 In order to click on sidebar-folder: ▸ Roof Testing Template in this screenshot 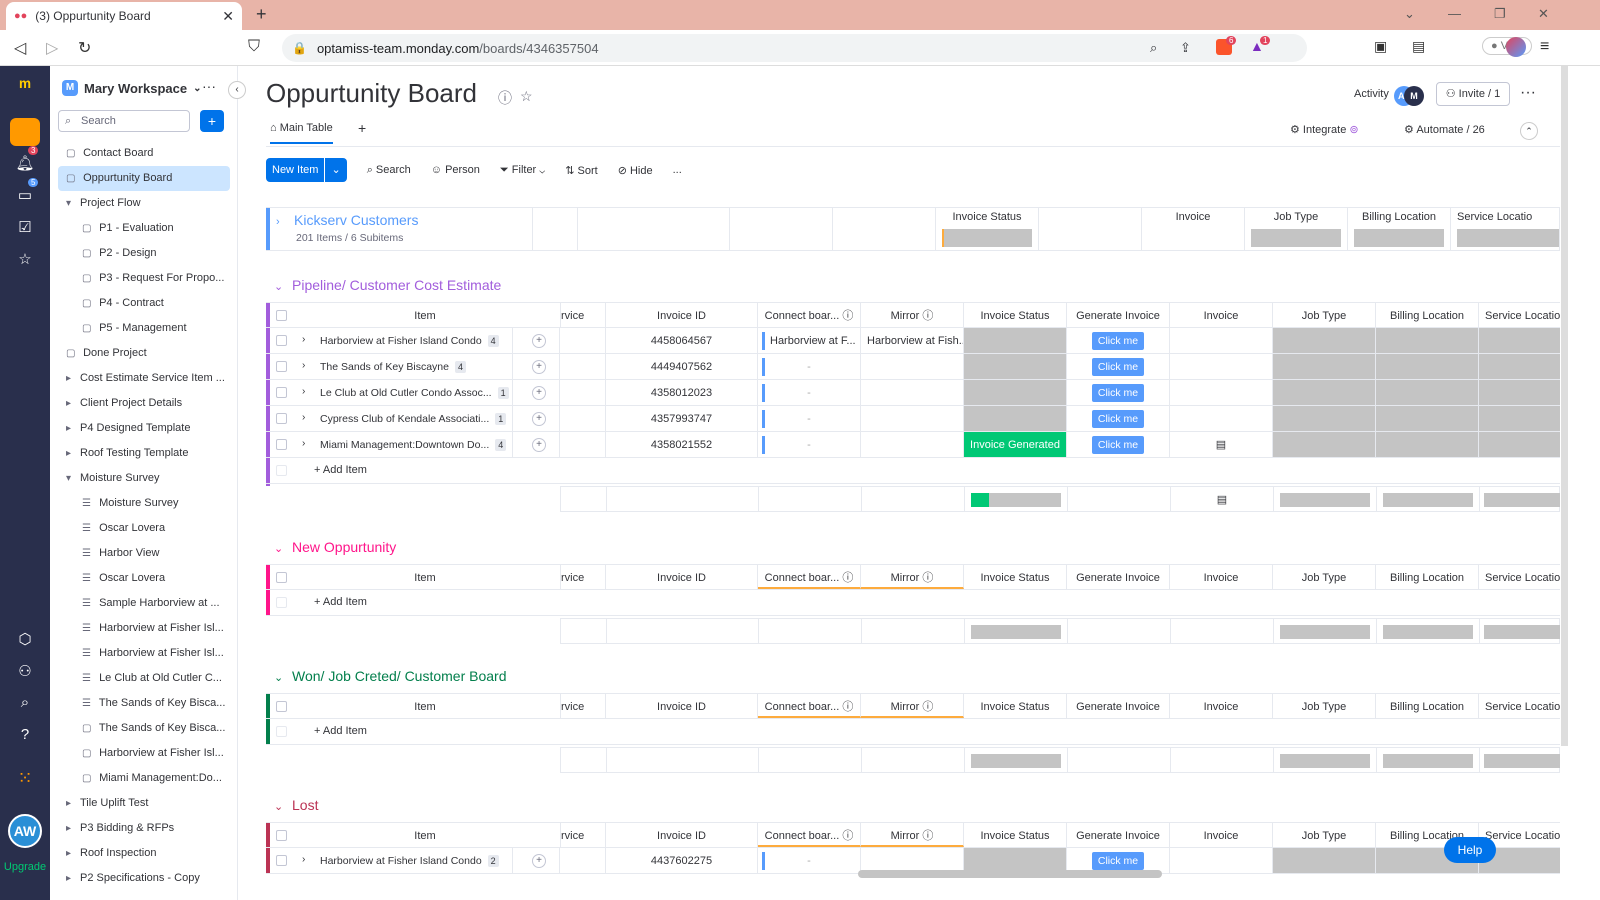, I will do `click(143, 453)`.